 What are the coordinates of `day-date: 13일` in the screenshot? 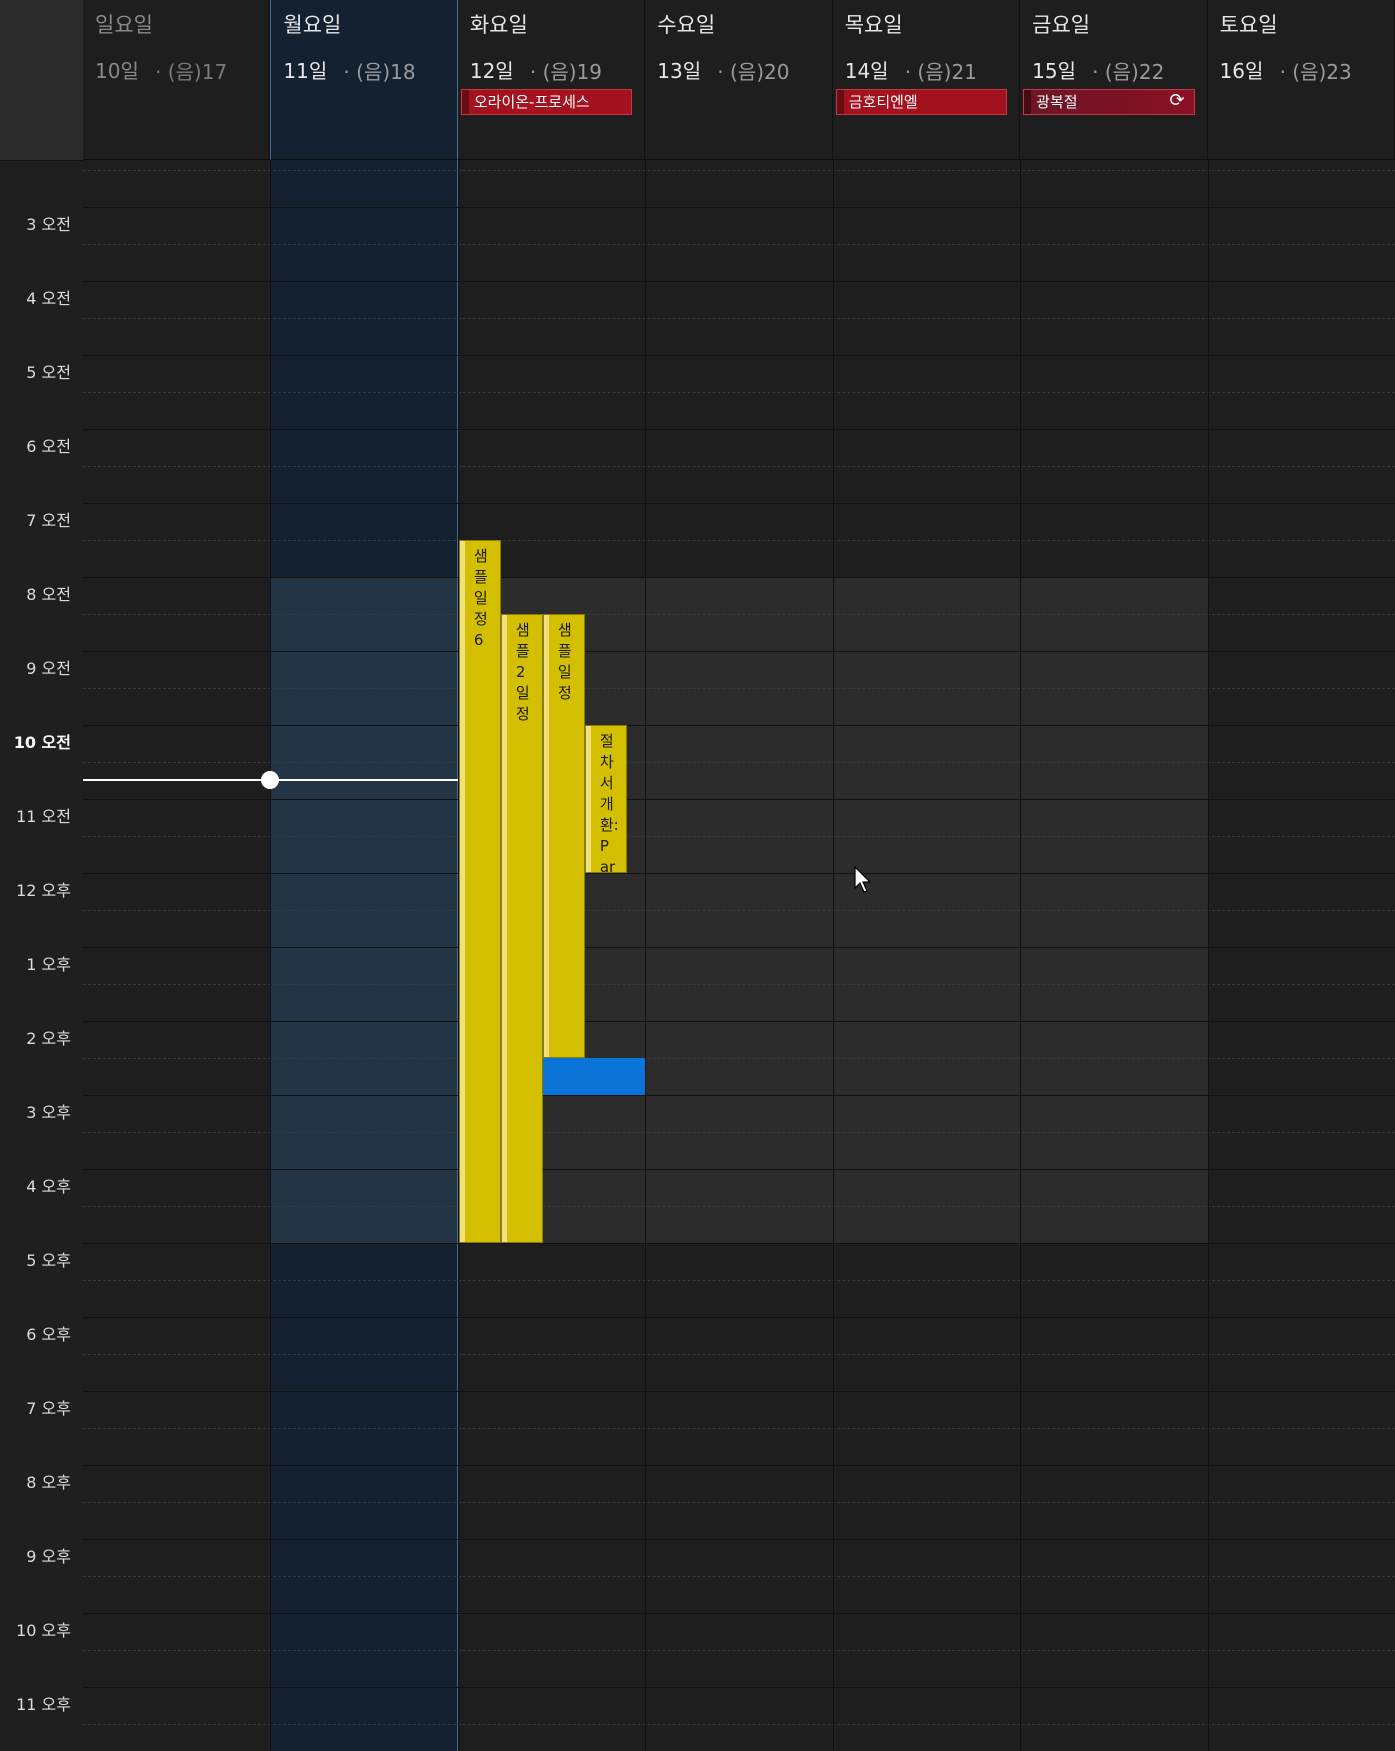 It's located at (679, 71).